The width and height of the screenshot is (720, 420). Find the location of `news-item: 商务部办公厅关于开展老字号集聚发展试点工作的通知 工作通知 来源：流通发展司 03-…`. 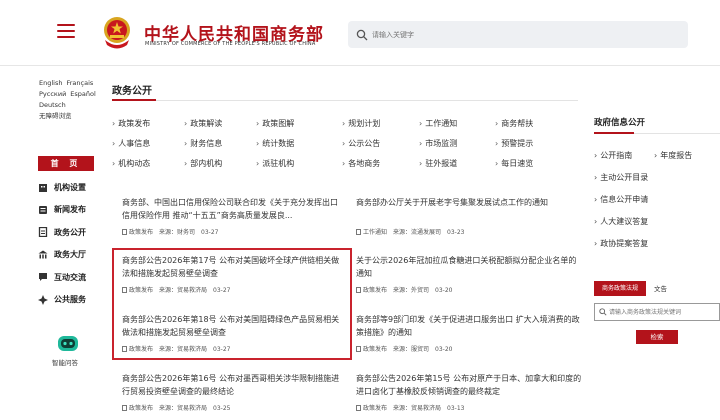

news-item: 商务部办公厅关于开展老字号集聚发展试点工作的通知 工作通知 来源：流通发展司 03-… is located at coordinates (469, 217).